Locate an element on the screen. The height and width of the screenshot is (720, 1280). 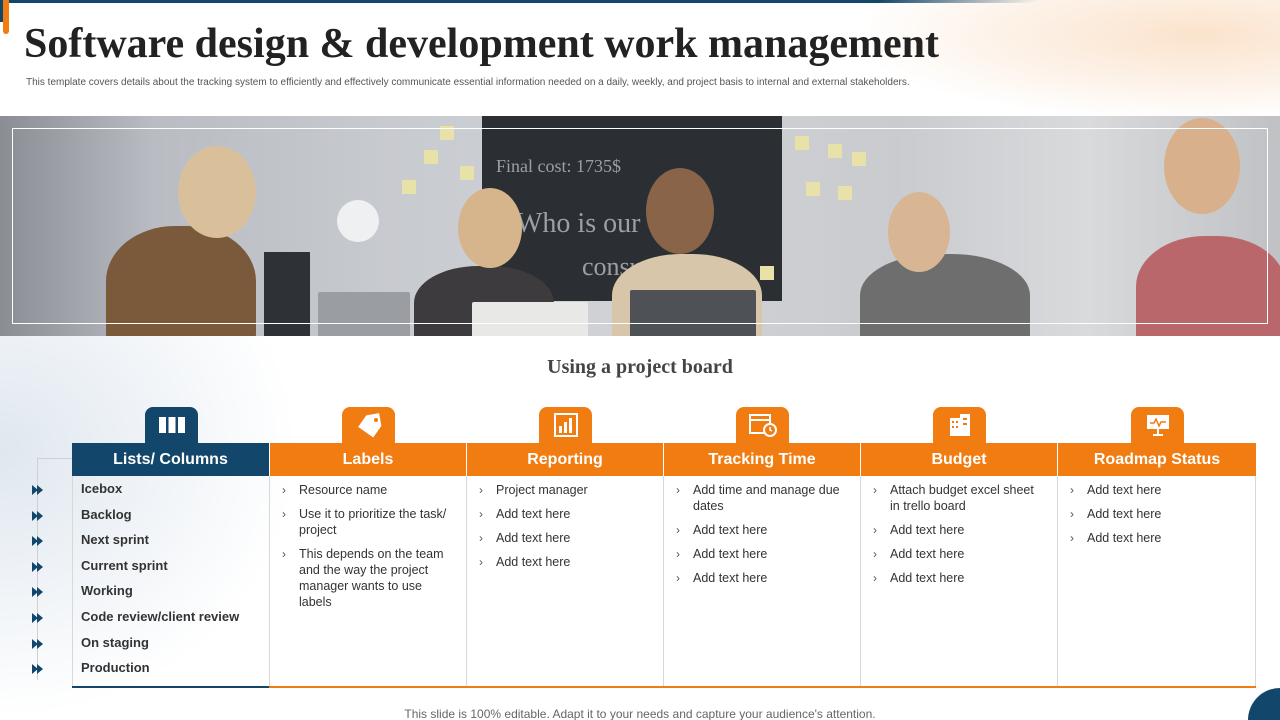
list-item: › Use it to prioritize the task/ project is located at coordinates (364, 522).